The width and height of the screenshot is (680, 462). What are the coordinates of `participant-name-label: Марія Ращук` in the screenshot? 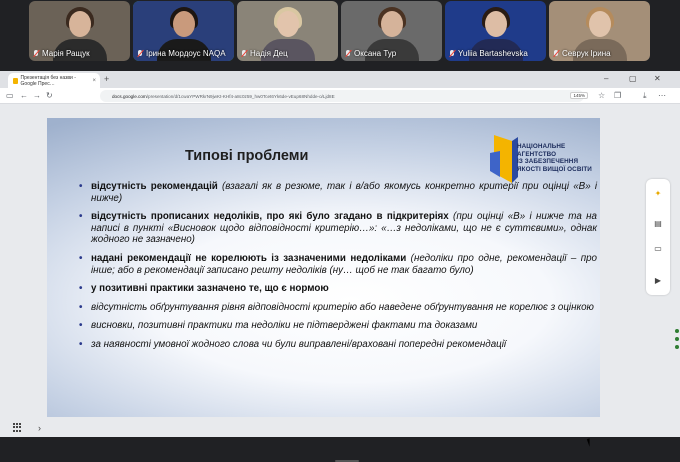 It's located at (61, 53).